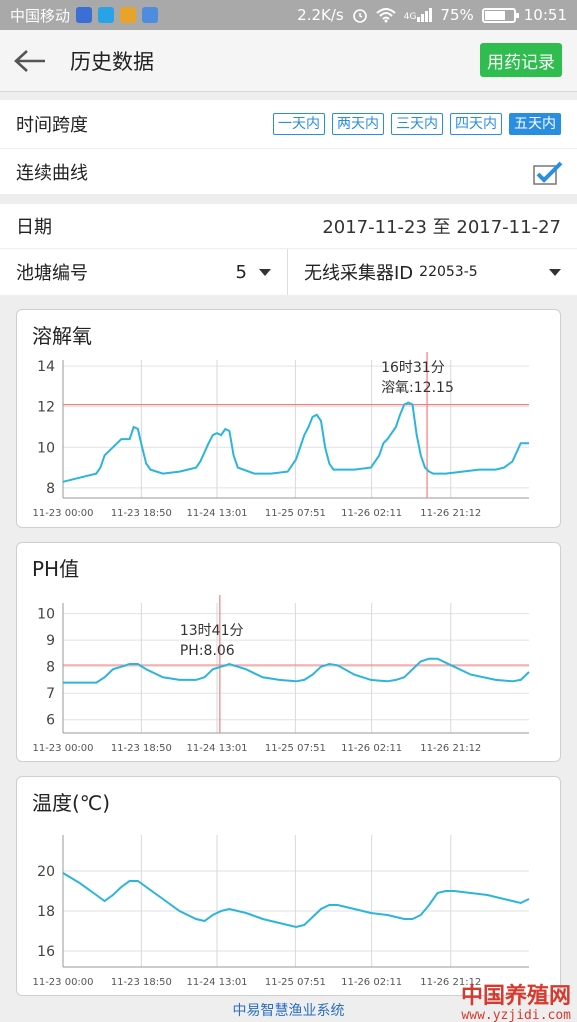 Image resolution: width=577 pixels, height=1022 pixels. Describe the element at coordinates (46, 912) in the screenshot. I see `y-tick-label: 18` at that location.